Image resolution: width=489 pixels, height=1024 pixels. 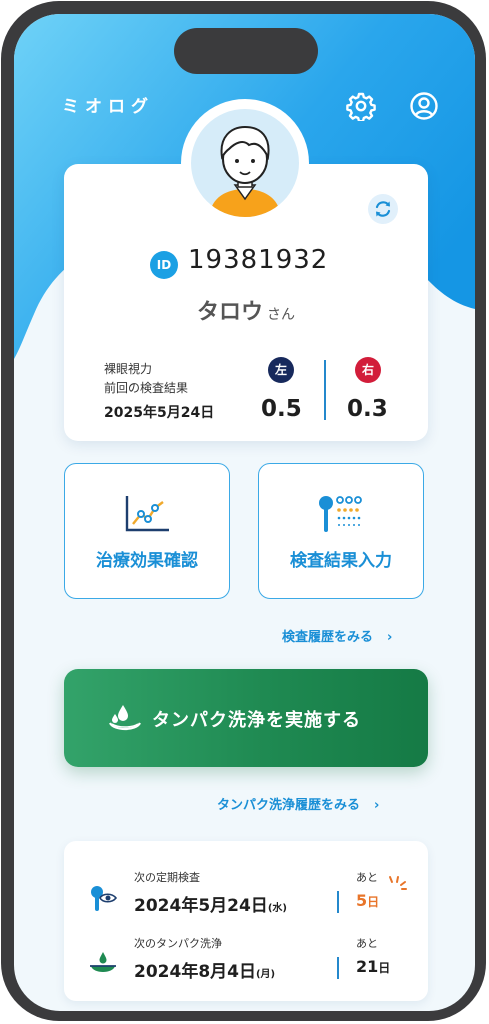 I want to click on user-name-text: タロウ, so click(x=229, y=312).